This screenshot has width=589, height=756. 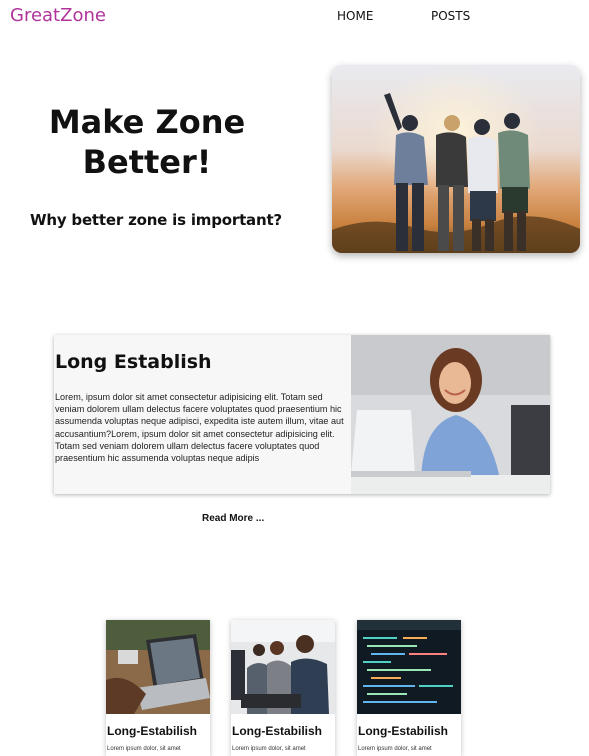 I want to click on nav-posts-link: POSTS, so click(x=450, y=16).